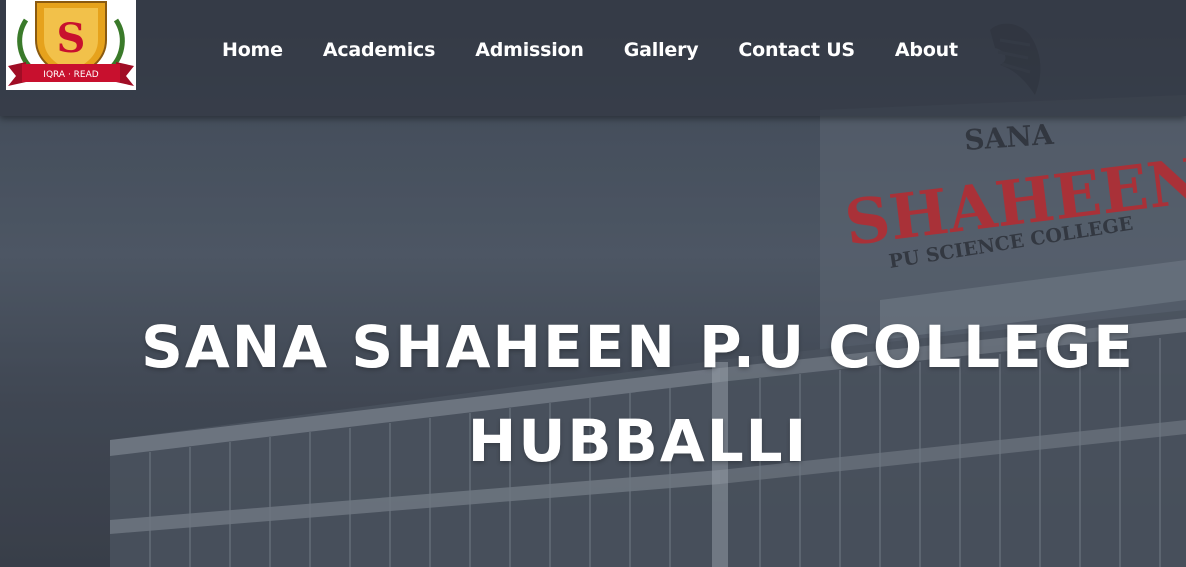 The width and height of the screenshot is (1186, 567). What do you see at coordinates (379, 50) in the screenshot?
I see `nav-academics: Academics` at bounding box center [379, 50].